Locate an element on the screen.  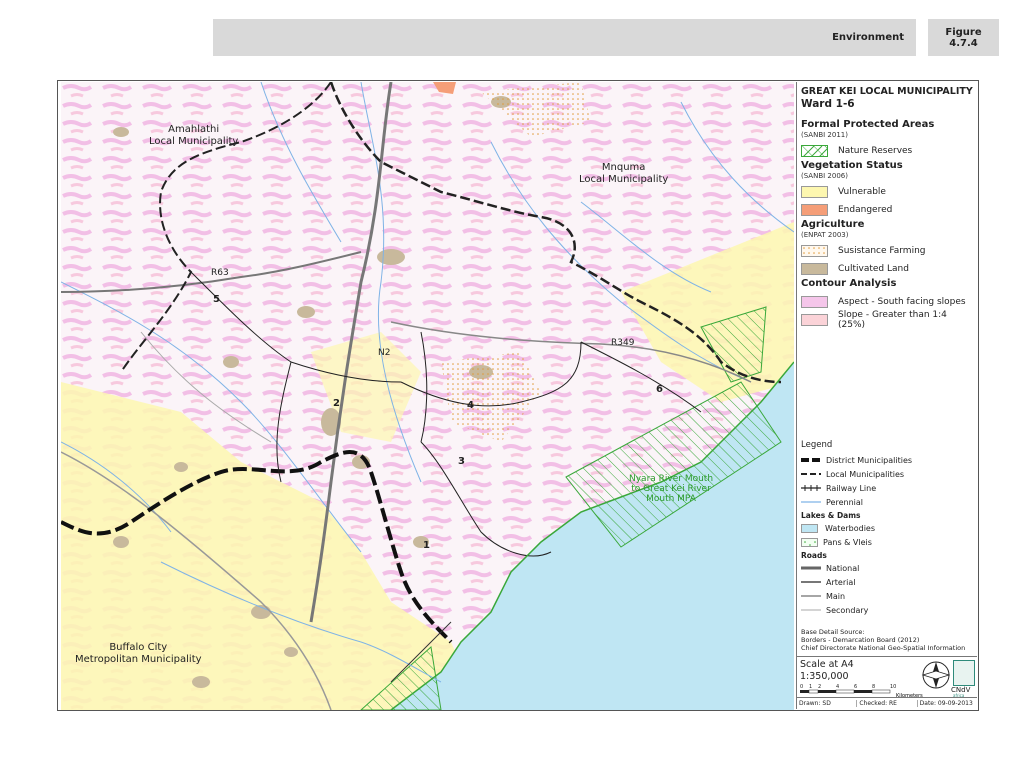
header-title: Environment is located at coordinates (868, 37).